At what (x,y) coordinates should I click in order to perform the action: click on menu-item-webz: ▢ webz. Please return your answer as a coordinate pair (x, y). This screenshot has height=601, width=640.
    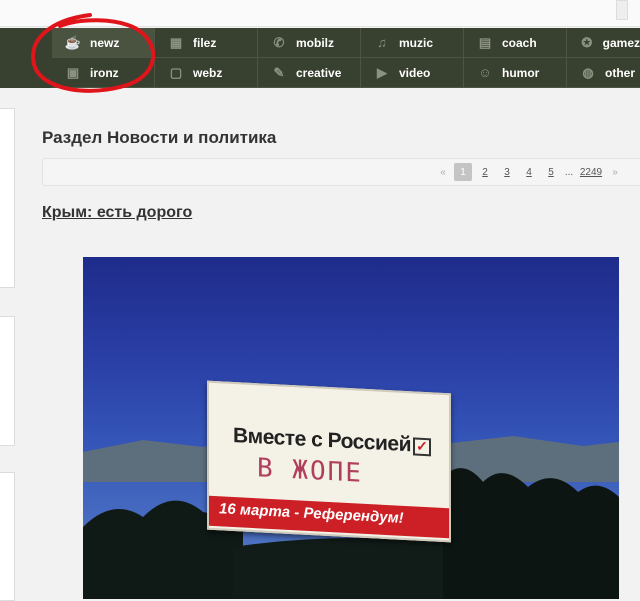
    Looking at the image, I should click on (206, 73).